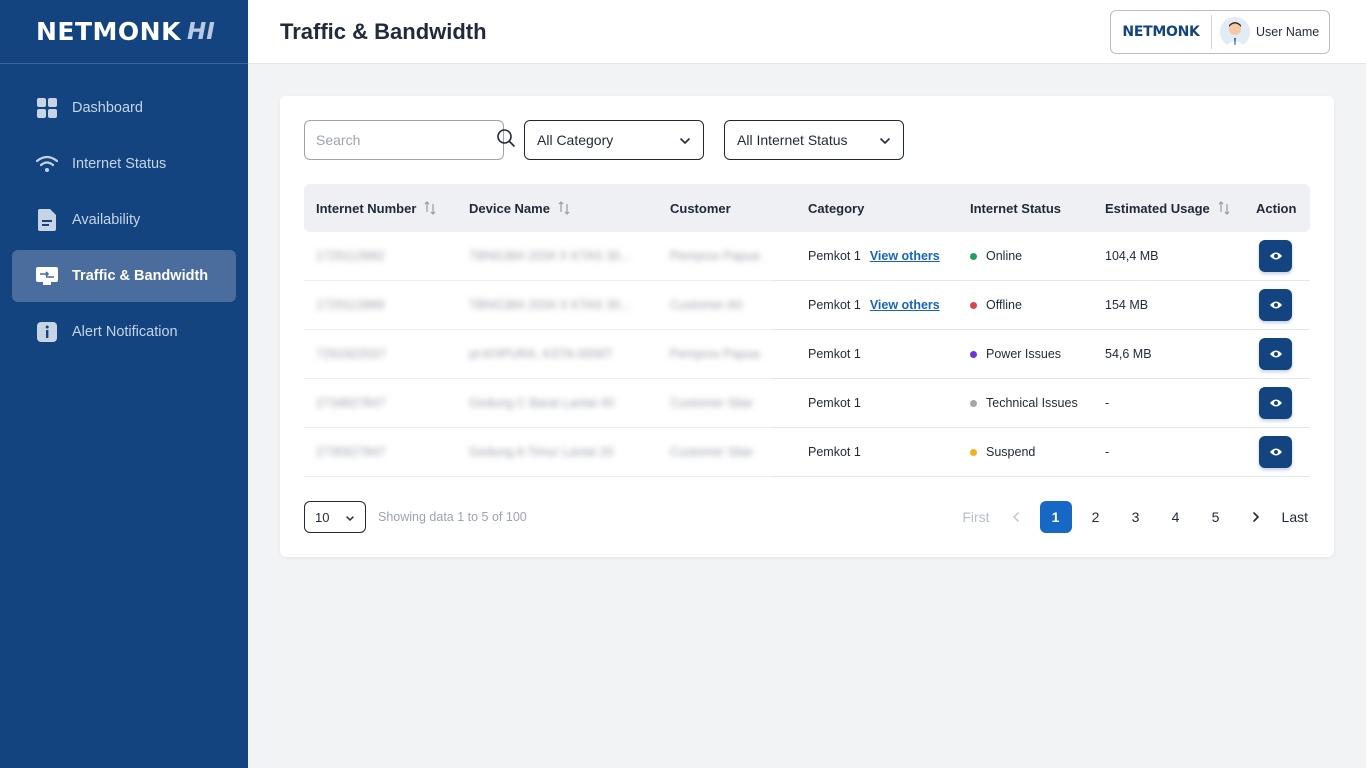  I want to click on first-page-button: First, so click(975, 517).